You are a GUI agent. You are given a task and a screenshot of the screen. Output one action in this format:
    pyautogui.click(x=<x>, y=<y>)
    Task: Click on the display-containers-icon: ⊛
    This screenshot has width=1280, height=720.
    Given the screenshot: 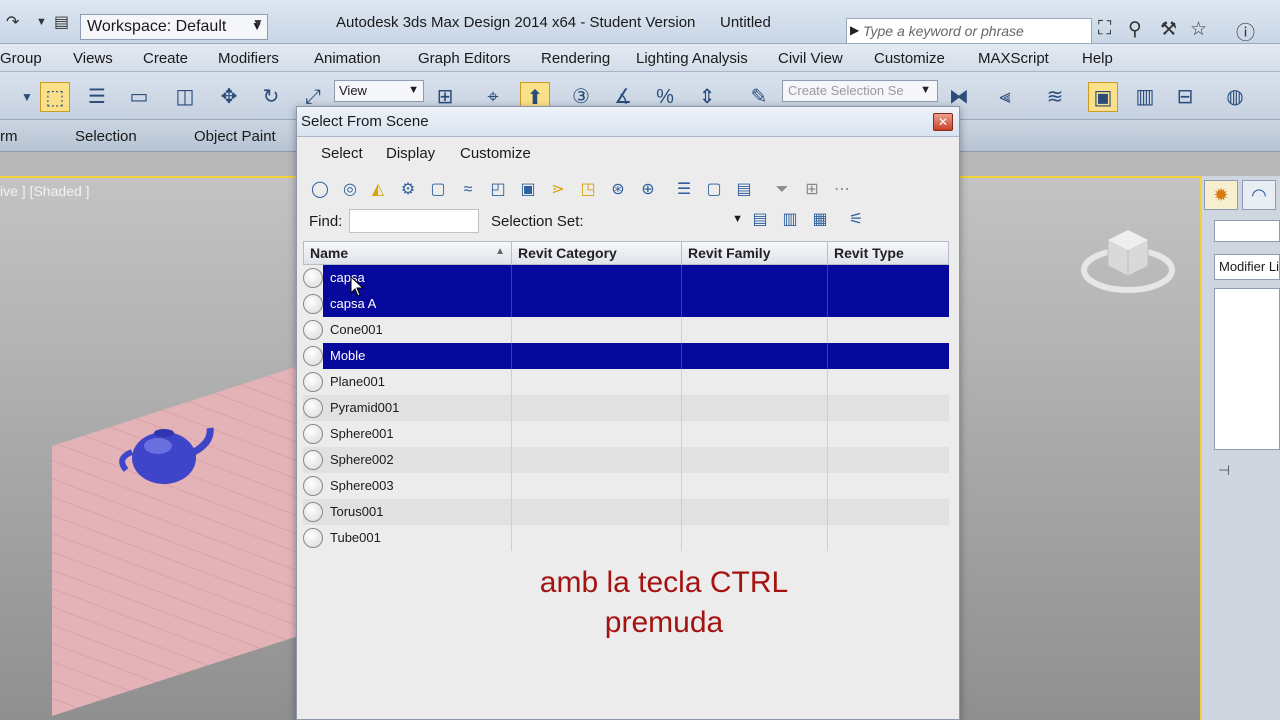 What is the action you would take?
    pyautogui.click(x=618, y=190)
    